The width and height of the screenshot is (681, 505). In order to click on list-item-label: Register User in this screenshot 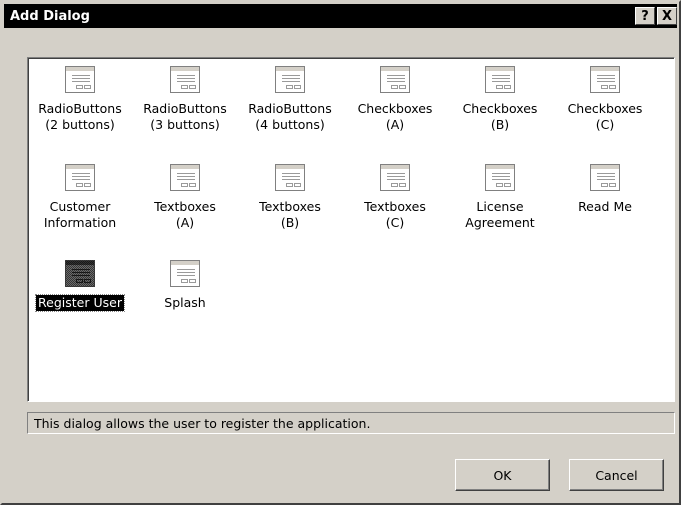, I will do `click(80, 303)`.